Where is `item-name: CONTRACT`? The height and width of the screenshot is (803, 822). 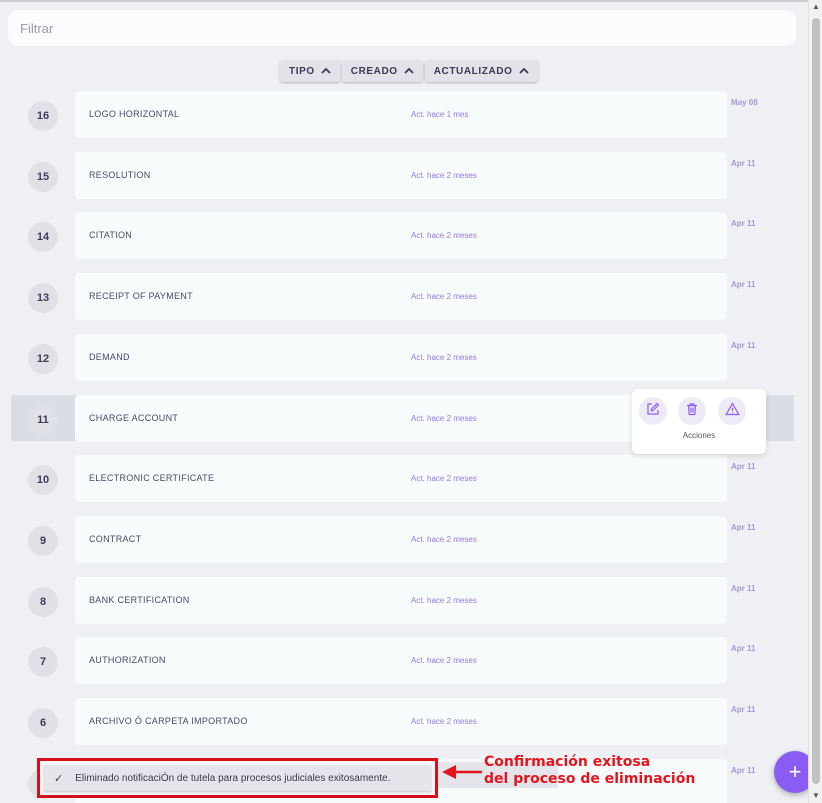
item-name: CONTRACT is located at coordinates (115, 539).